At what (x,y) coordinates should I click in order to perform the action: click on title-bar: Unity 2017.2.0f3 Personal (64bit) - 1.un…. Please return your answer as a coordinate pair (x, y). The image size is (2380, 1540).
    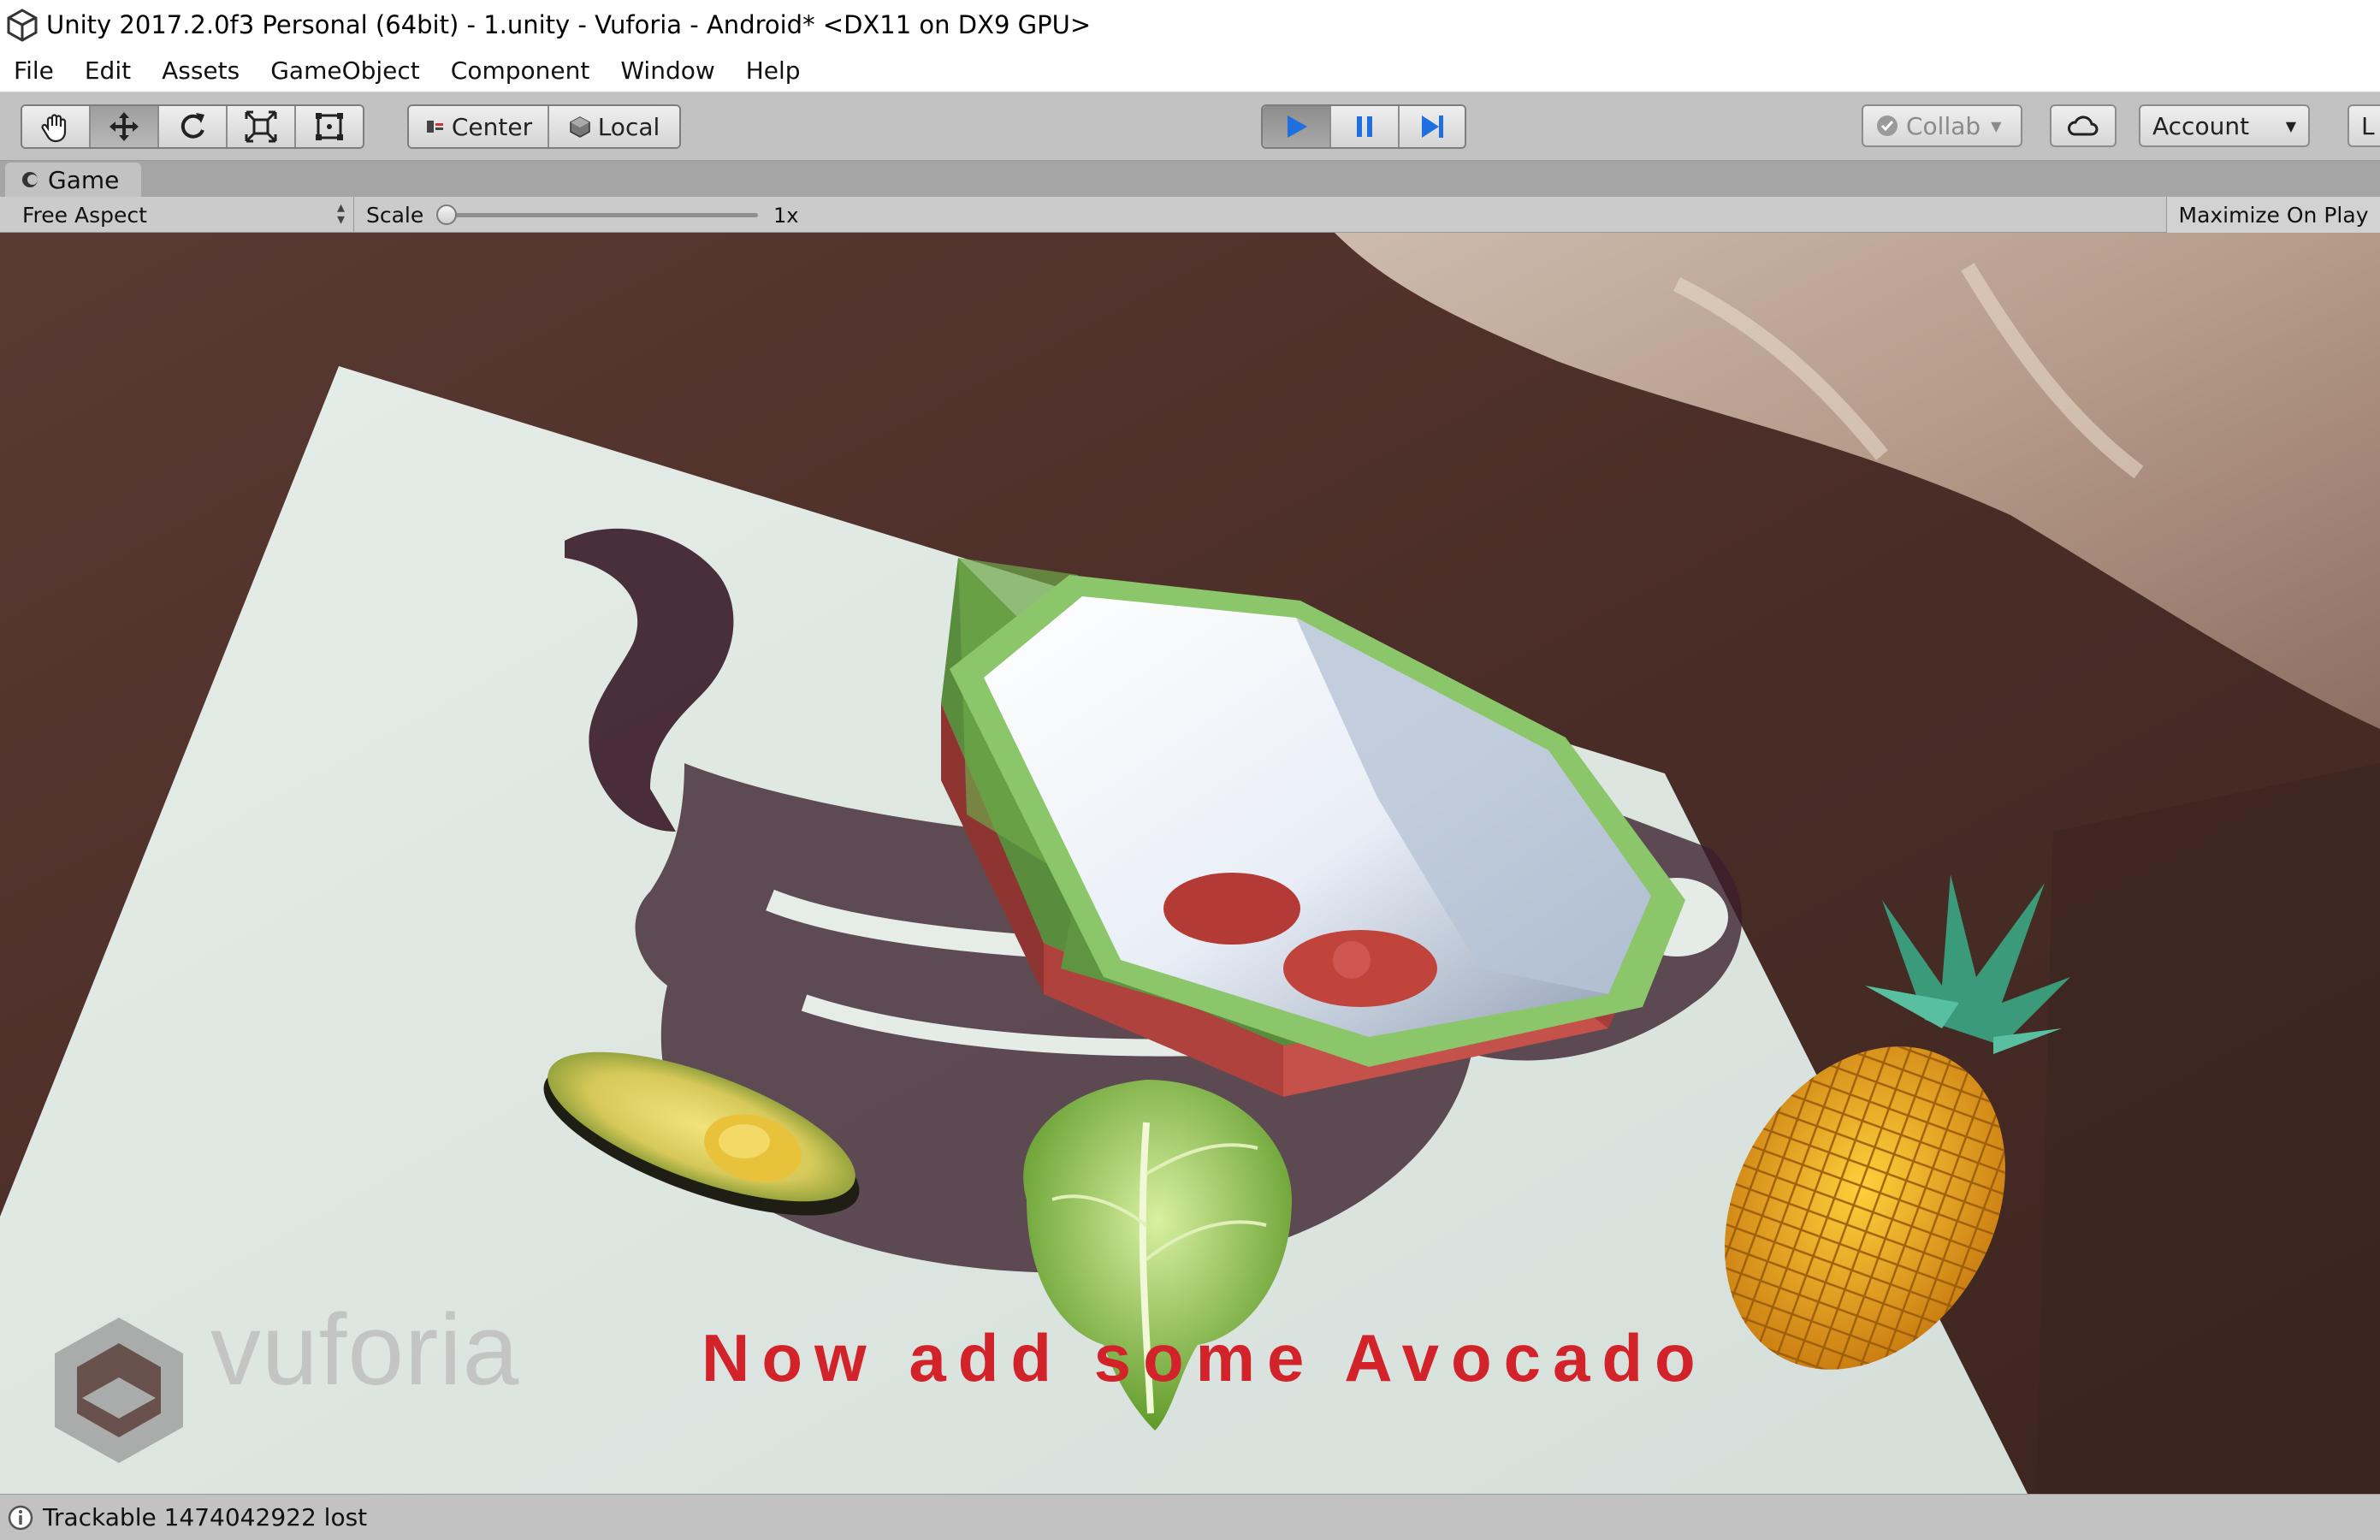
    Looking at the image, I should click on (1190, 25).